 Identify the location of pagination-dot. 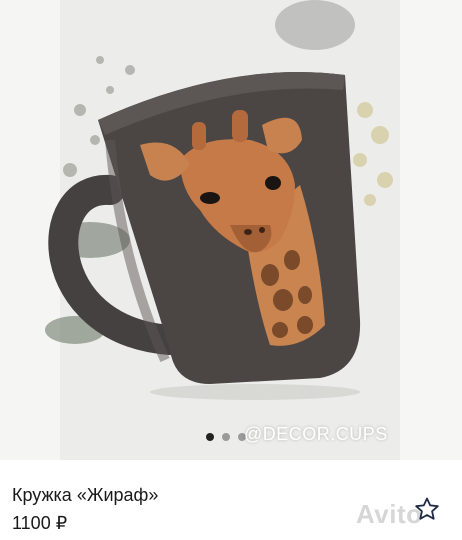
(226, 437).